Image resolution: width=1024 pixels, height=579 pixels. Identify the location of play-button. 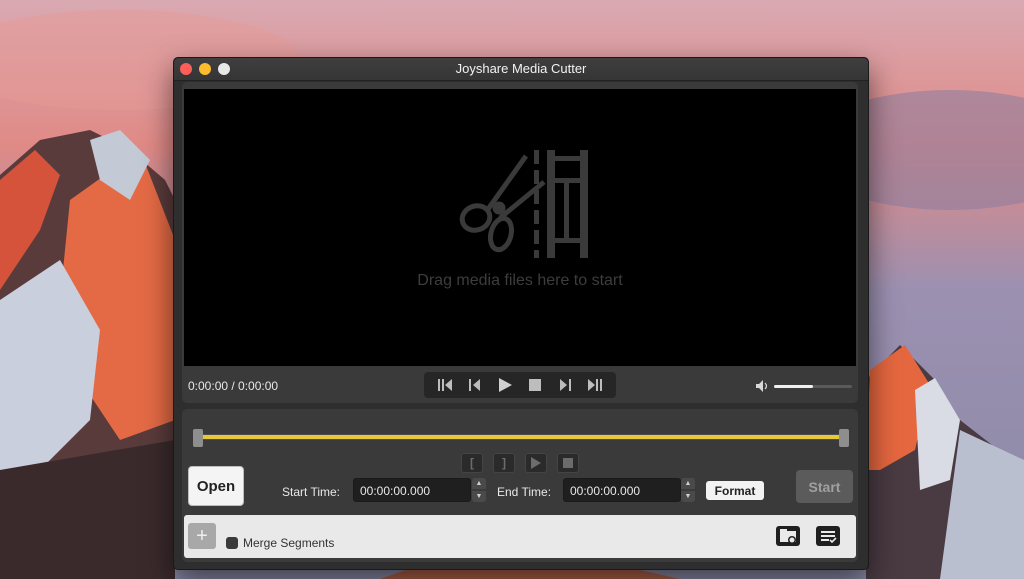
(505, 385).